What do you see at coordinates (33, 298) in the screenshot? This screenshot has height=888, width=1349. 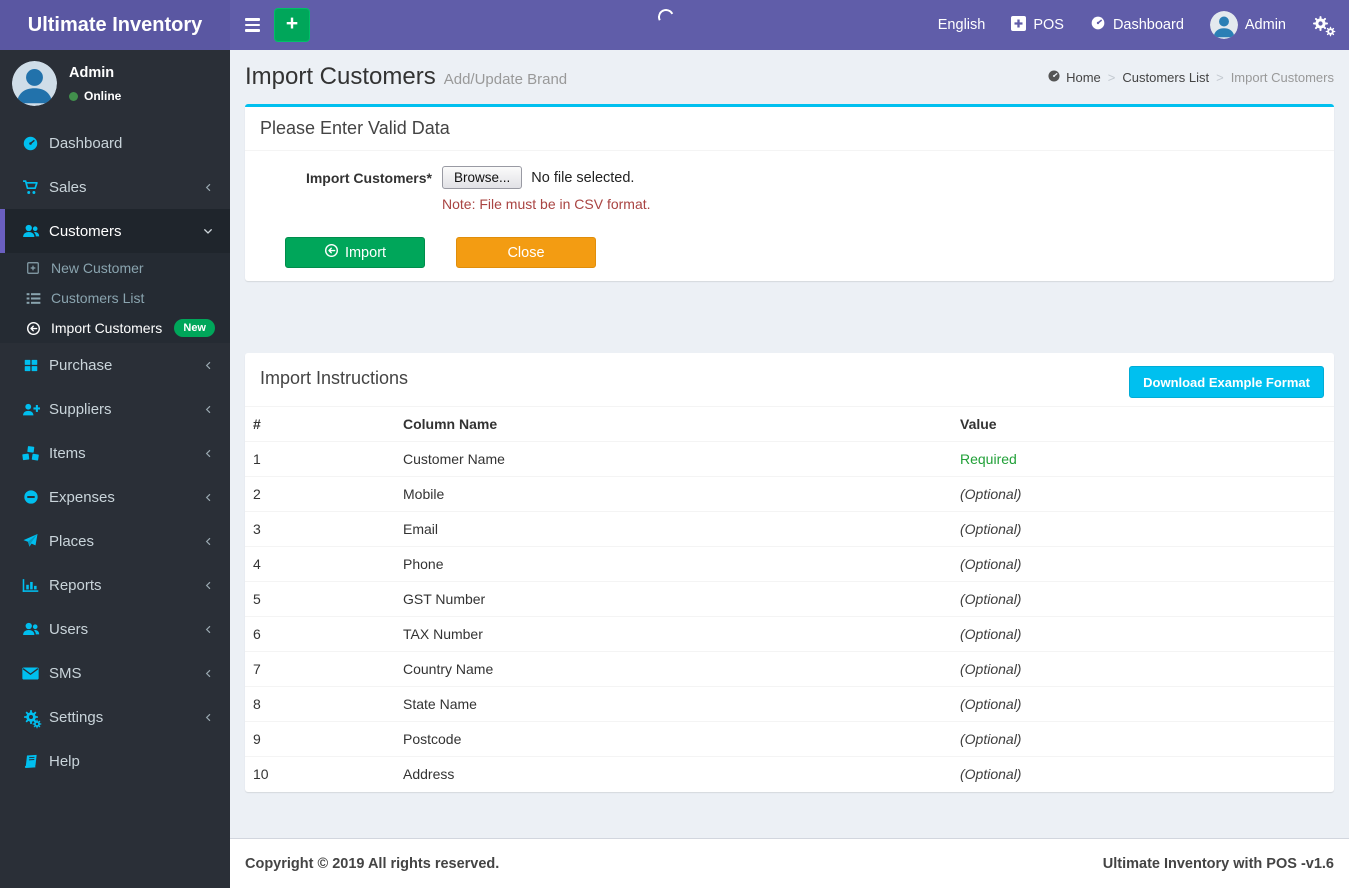 I see `list-icon` at bounding box center [33, 298].